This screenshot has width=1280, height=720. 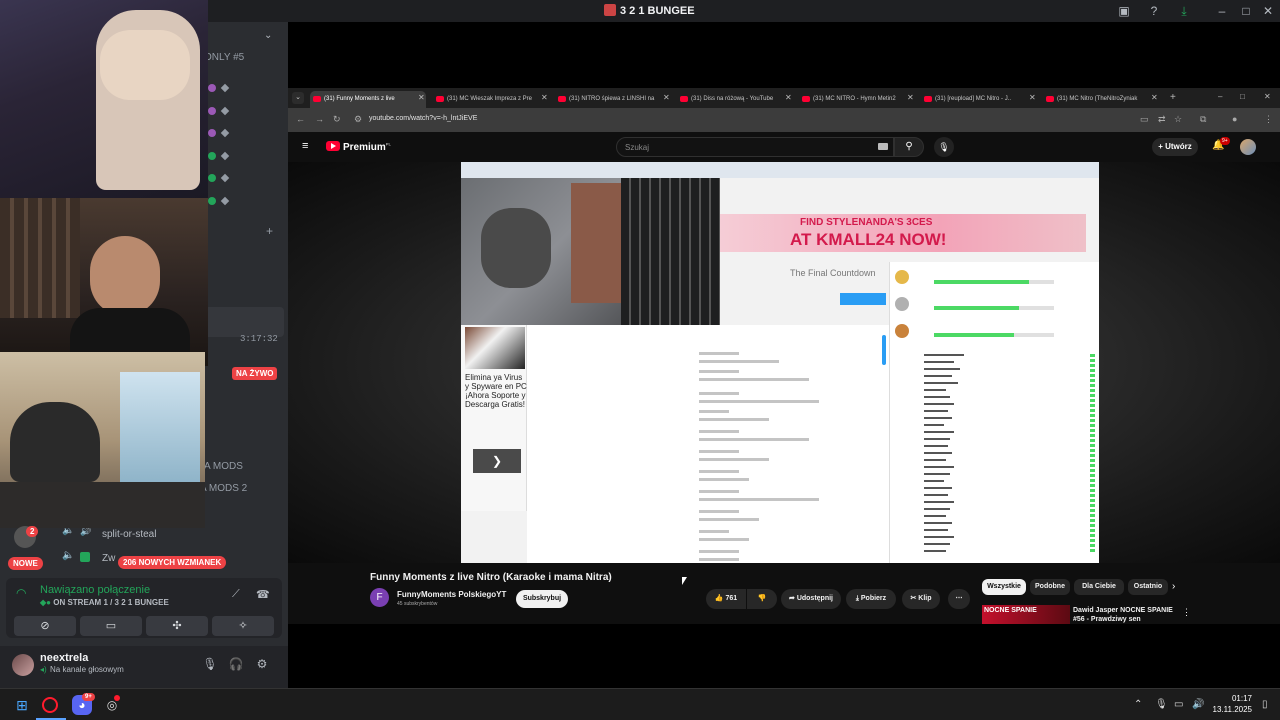 I want to click on activities-button: ✣, so click(x=177, y=626).